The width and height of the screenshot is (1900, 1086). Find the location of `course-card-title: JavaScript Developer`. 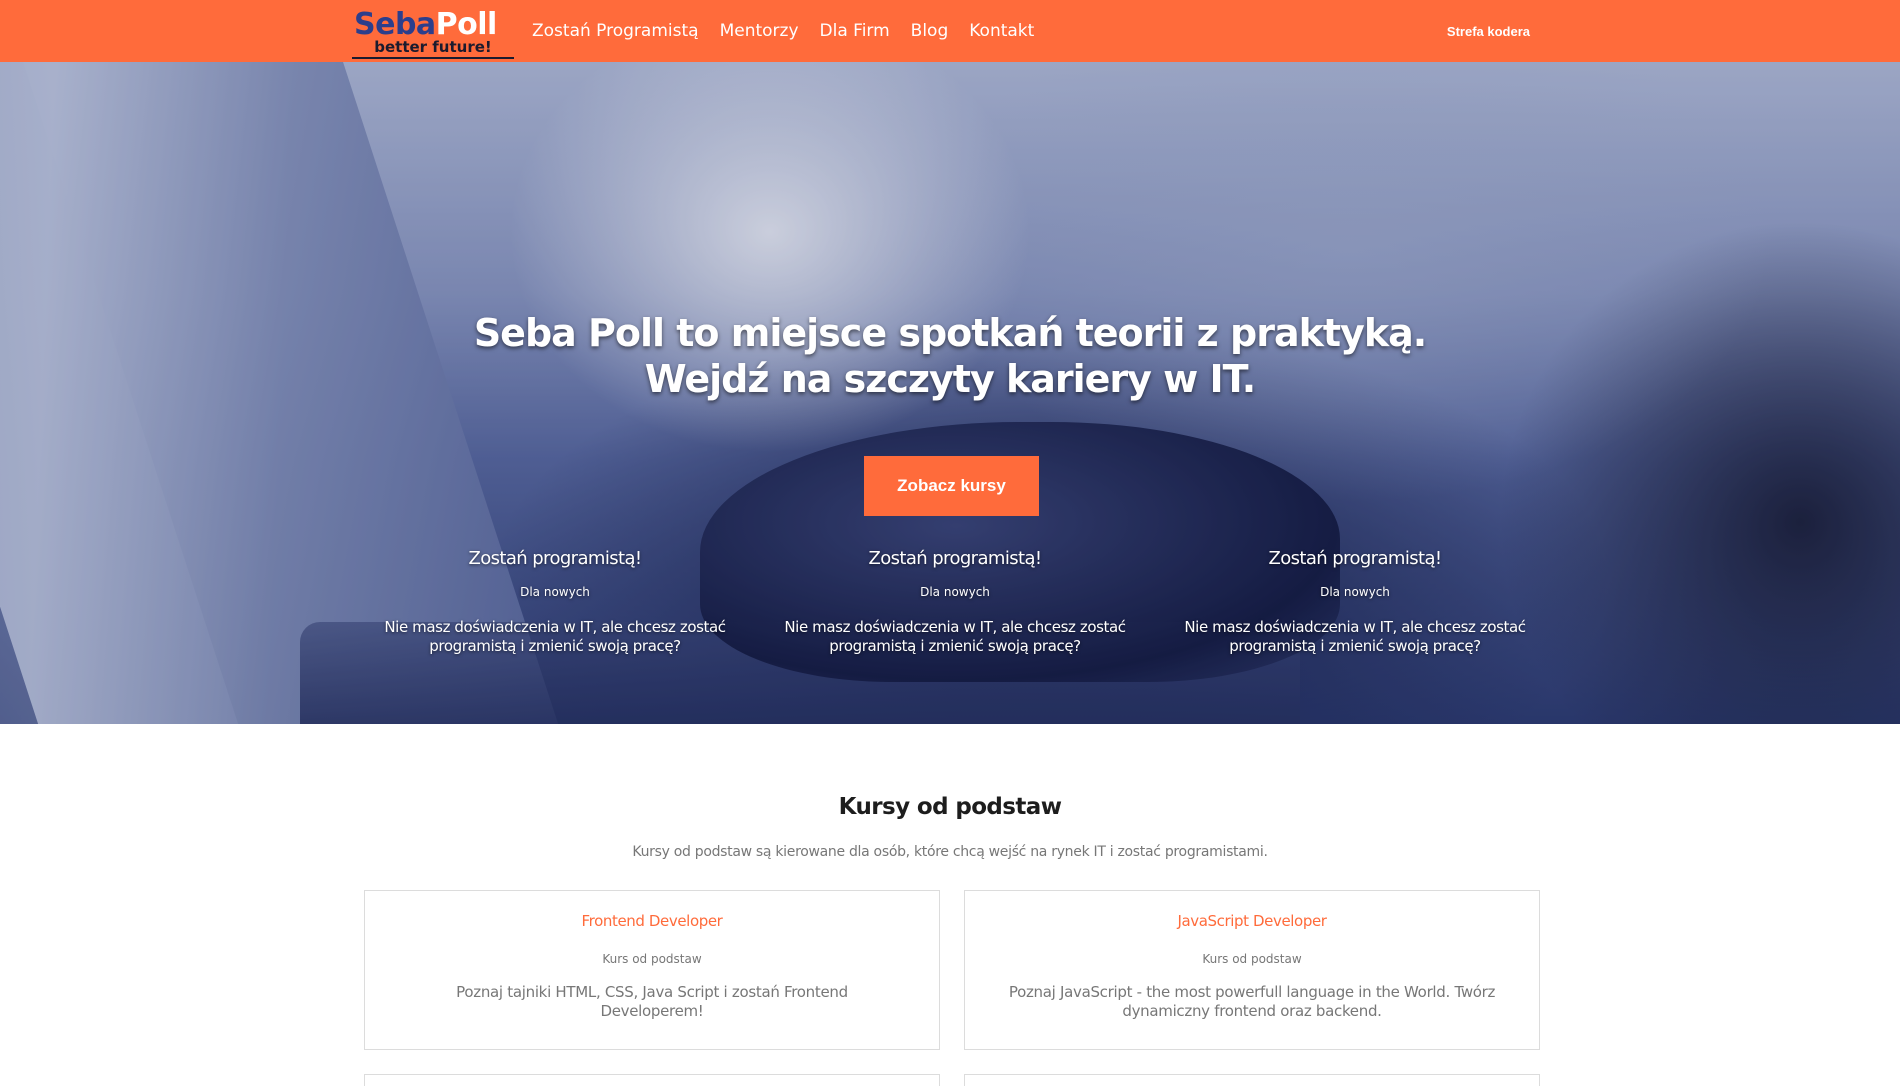

course-card-title: JavaScript Developer is located at coordinates (1252, 921).